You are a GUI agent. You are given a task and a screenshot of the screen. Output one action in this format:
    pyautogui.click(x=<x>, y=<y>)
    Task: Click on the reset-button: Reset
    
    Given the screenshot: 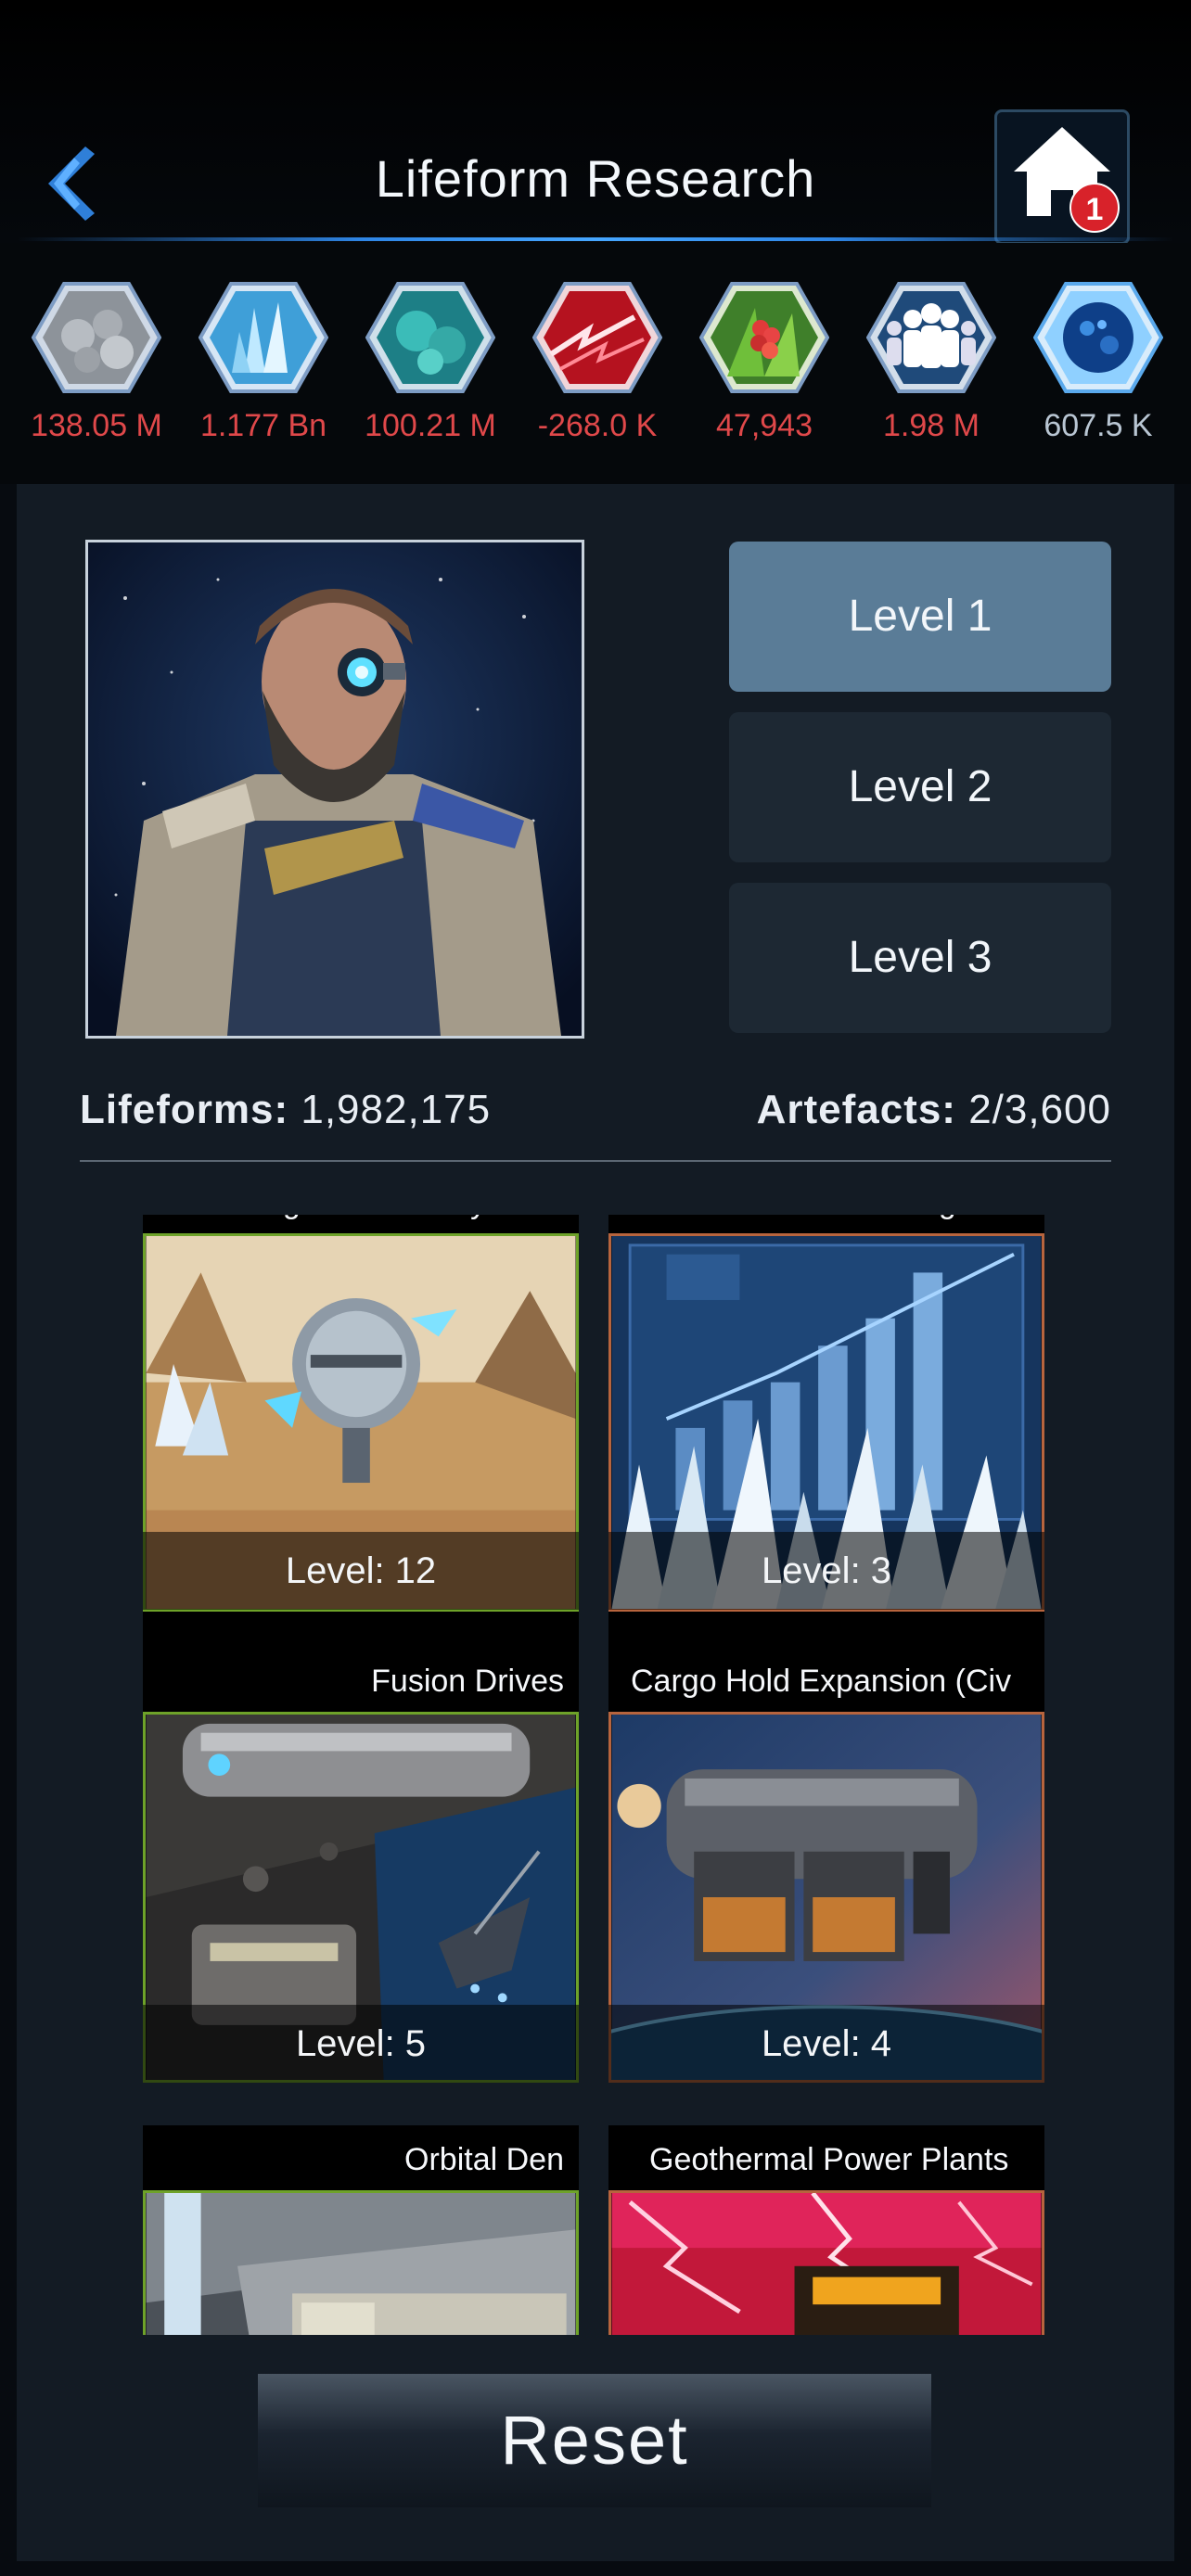 What is the action you would take?
    pyautogui.click(x=594, y=2440)
    